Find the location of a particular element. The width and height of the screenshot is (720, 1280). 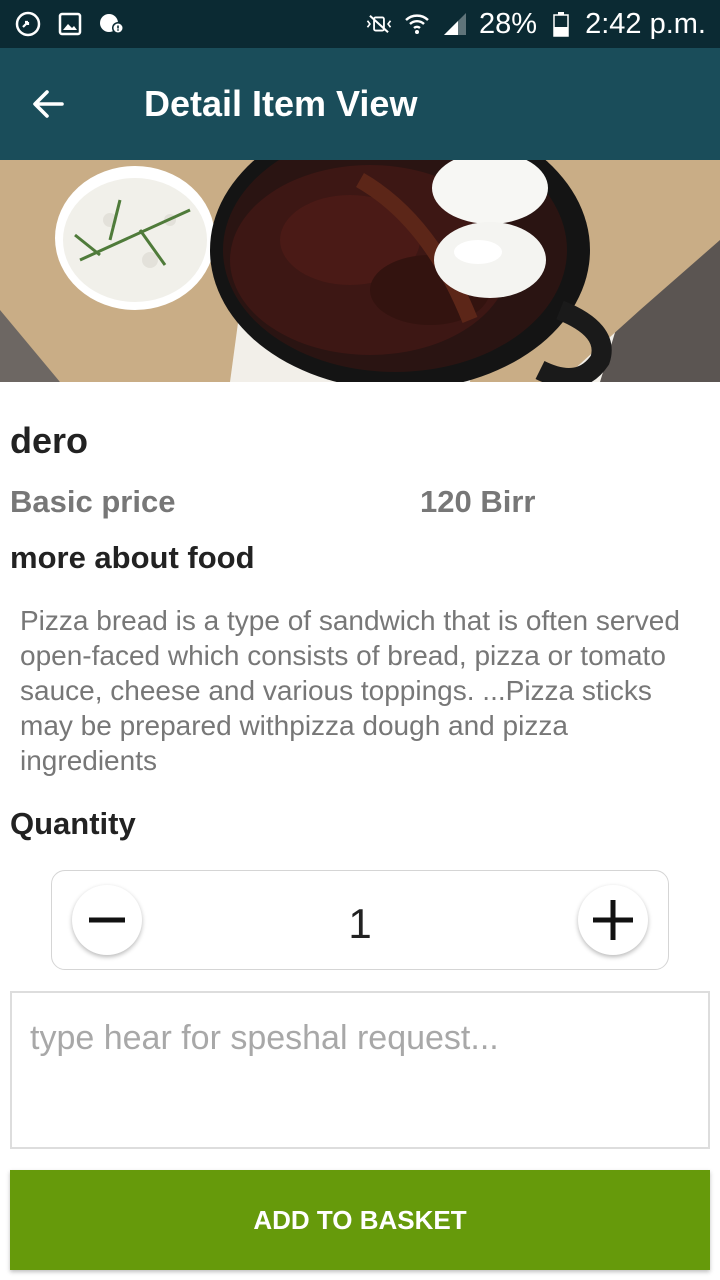

clock: 2:42 p.m. is located at coordinates (645, 23).